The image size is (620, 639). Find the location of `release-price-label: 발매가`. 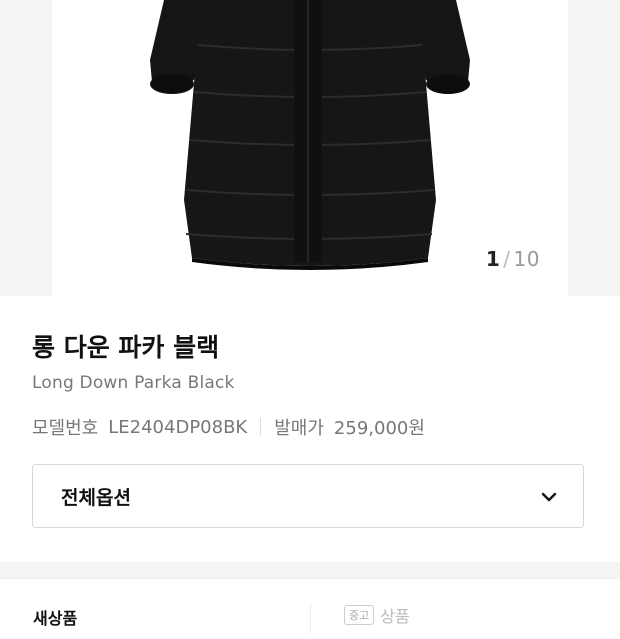

release-price-label: 발매가 is located at coordinates (299, 428).